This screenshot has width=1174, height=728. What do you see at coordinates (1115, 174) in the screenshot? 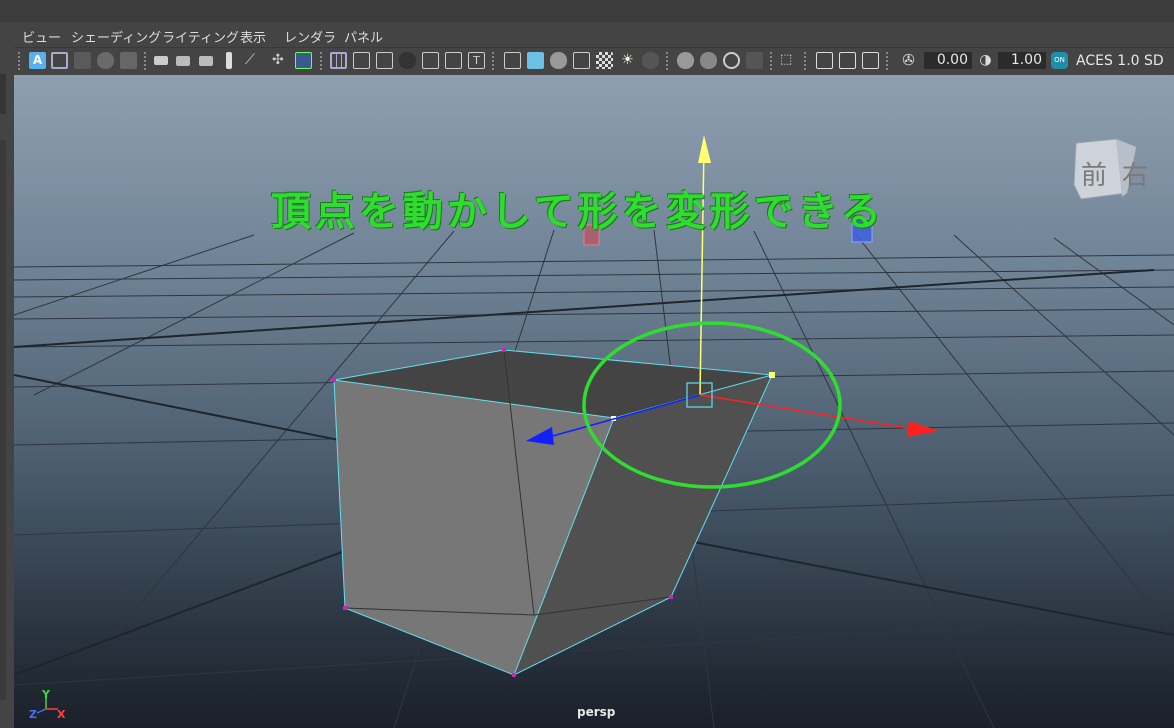
I see `view-cube: 前 右` at bounding box center [1115, 174].